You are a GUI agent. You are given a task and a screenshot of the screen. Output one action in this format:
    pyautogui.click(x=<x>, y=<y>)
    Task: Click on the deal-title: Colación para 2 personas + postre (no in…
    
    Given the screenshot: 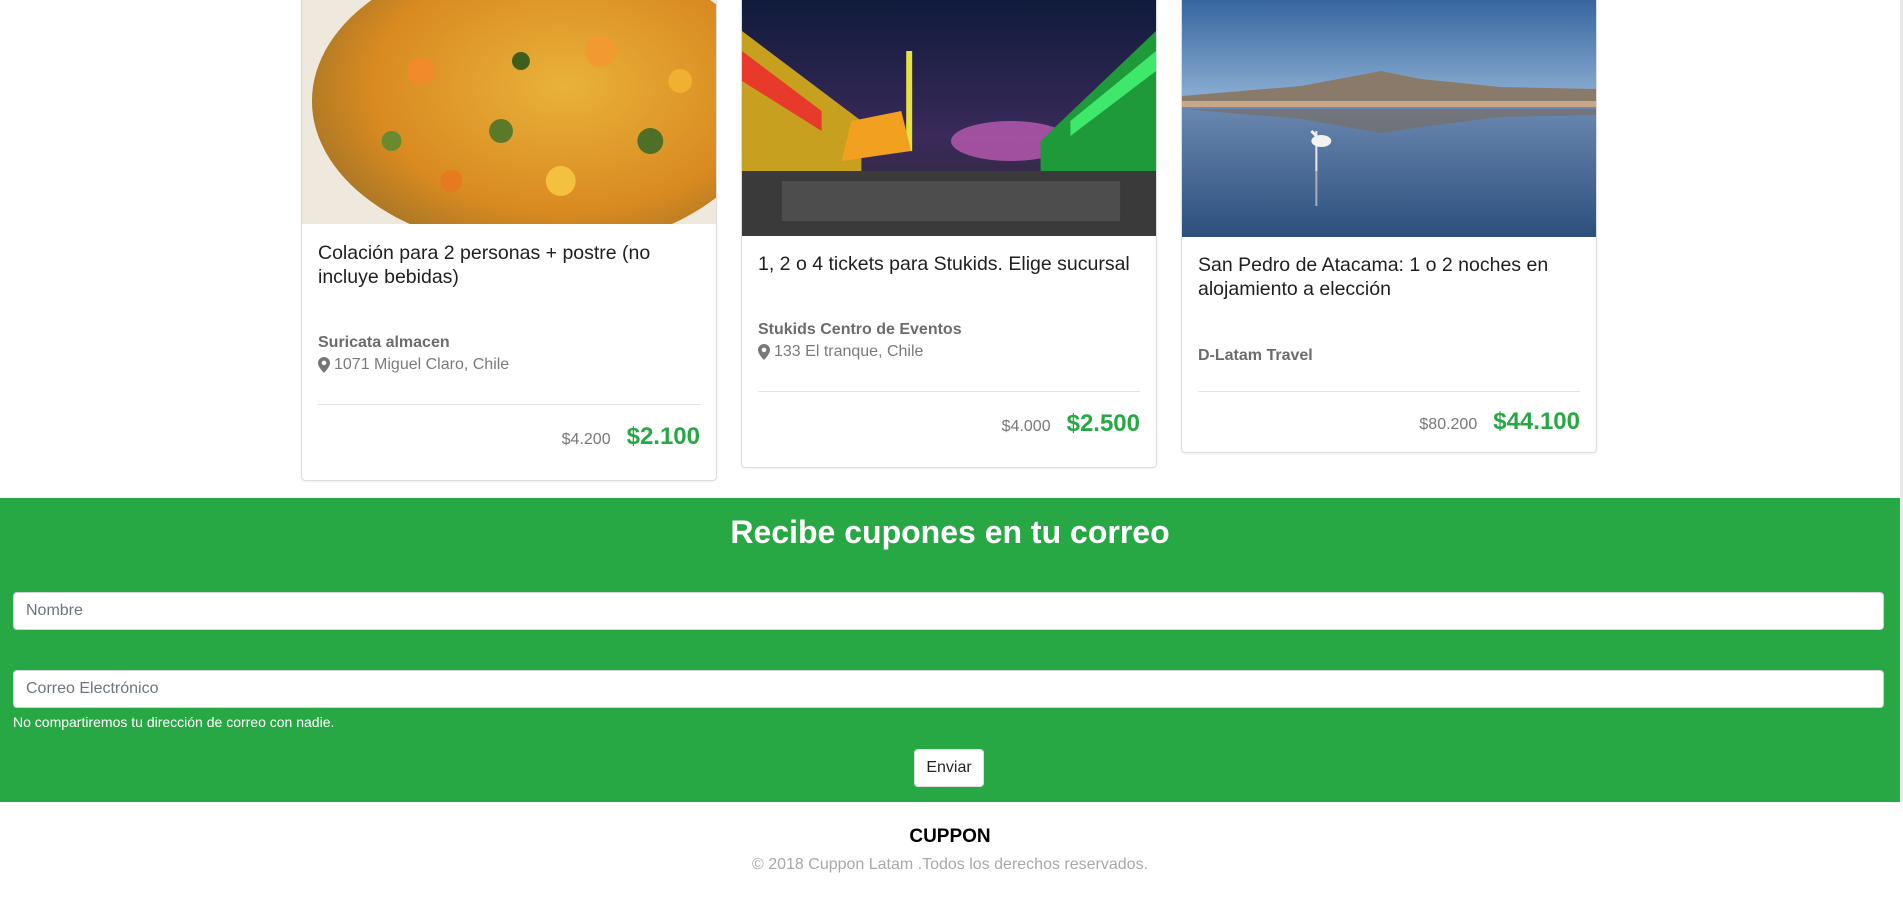 What is the action you would take?
    pyautogui.click(x=509, y=265)
    